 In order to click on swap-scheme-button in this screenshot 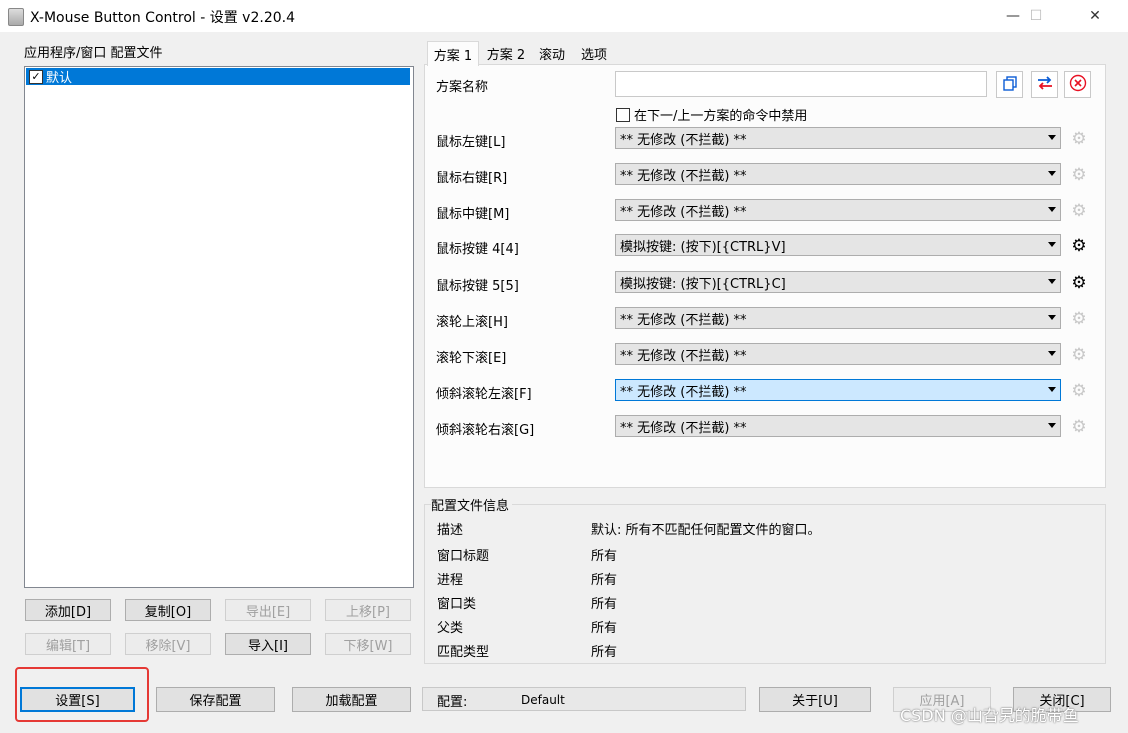, I will do `click(1044, 84)`.